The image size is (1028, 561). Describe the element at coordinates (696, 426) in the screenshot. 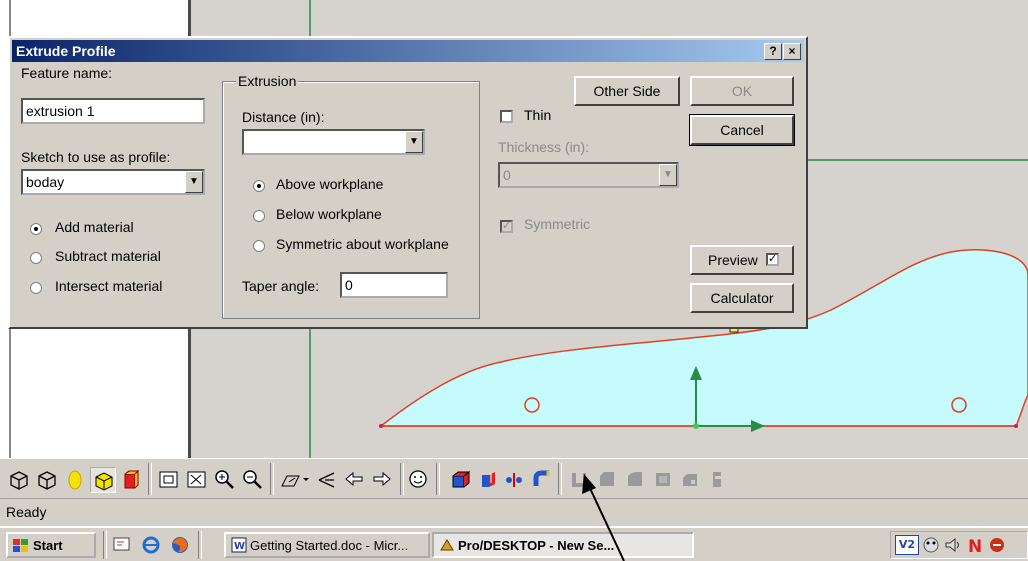

I see `axis-origin` at that location.